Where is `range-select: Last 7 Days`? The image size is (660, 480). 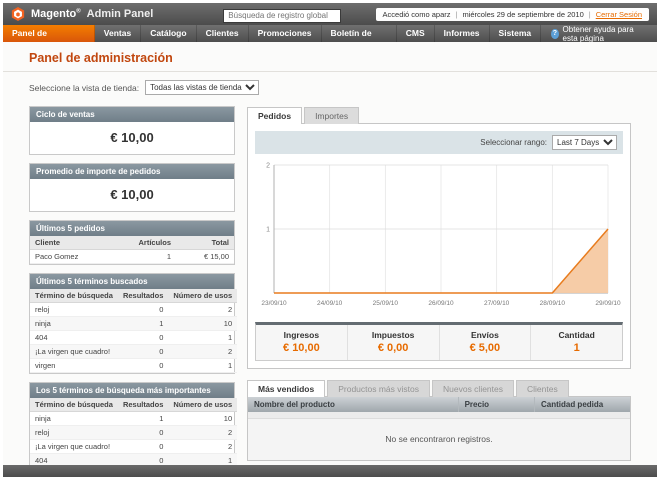 range-select: Last 7 Days is located at coordinates (584, 142).